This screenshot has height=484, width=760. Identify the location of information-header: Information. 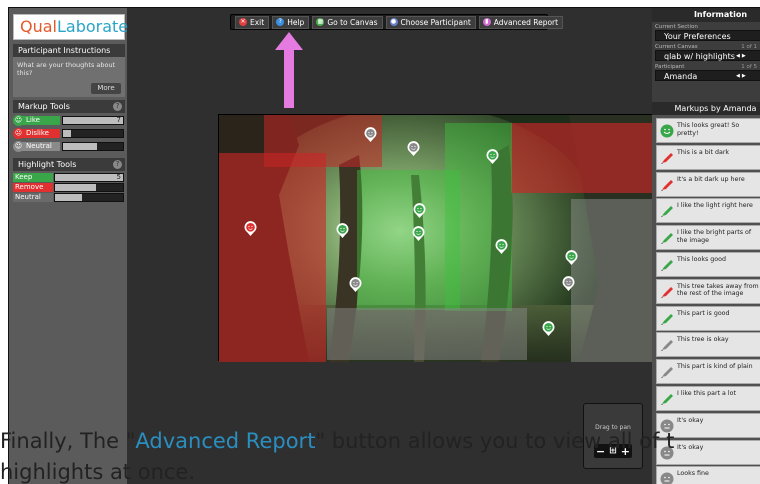
(706, 15).